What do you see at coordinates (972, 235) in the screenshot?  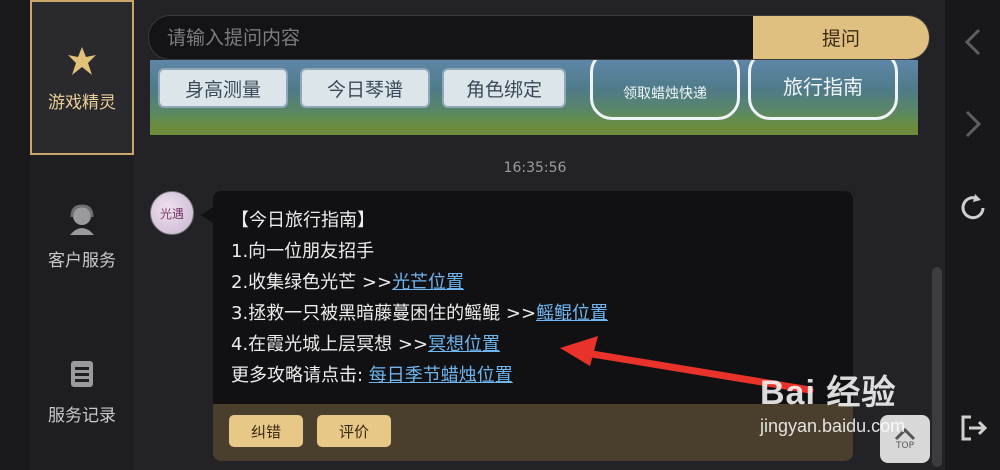 I see `system-nav-bar` at bounding box center [972, 235].